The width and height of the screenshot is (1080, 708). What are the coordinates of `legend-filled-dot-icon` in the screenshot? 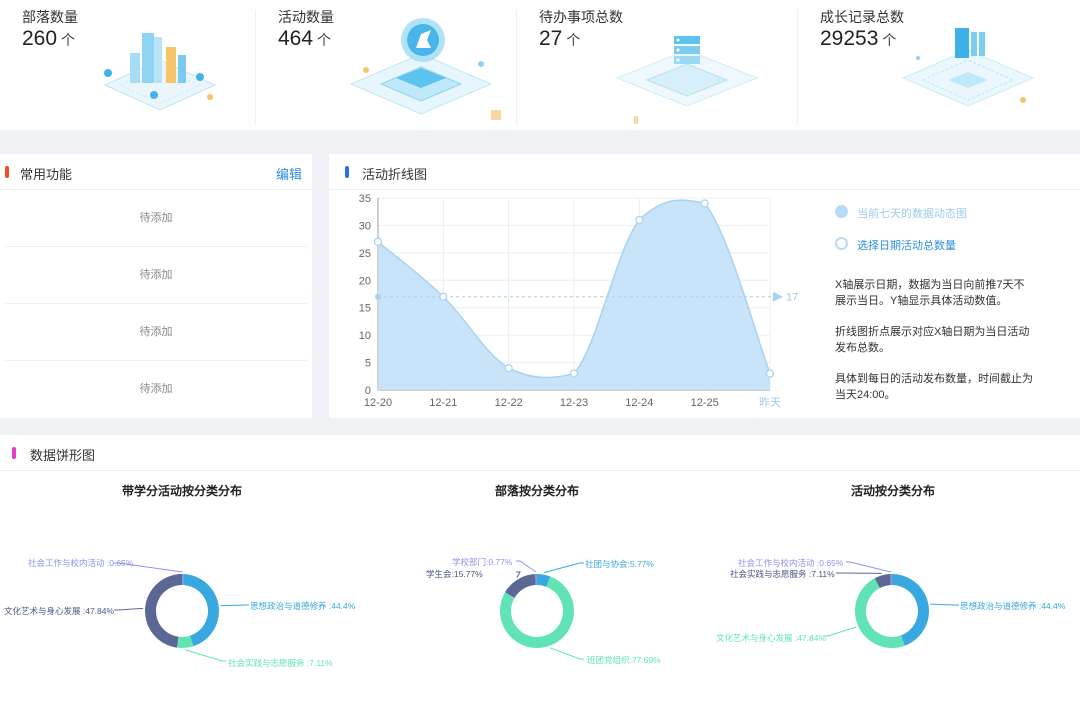 It's located at (841, 211).